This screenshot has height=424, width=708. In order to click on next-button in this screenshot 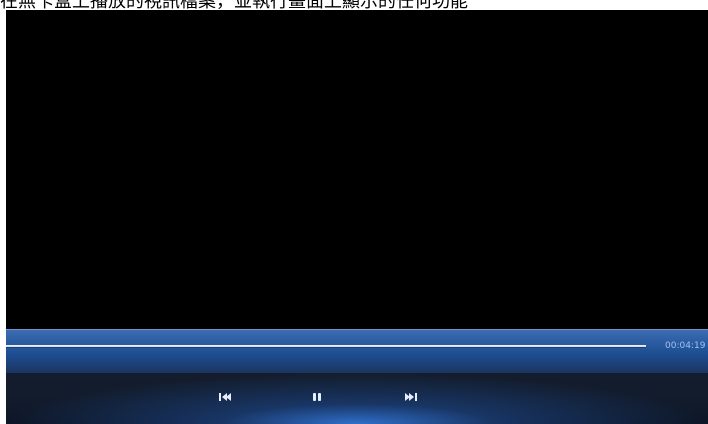, I will do `click(411, 397)`.